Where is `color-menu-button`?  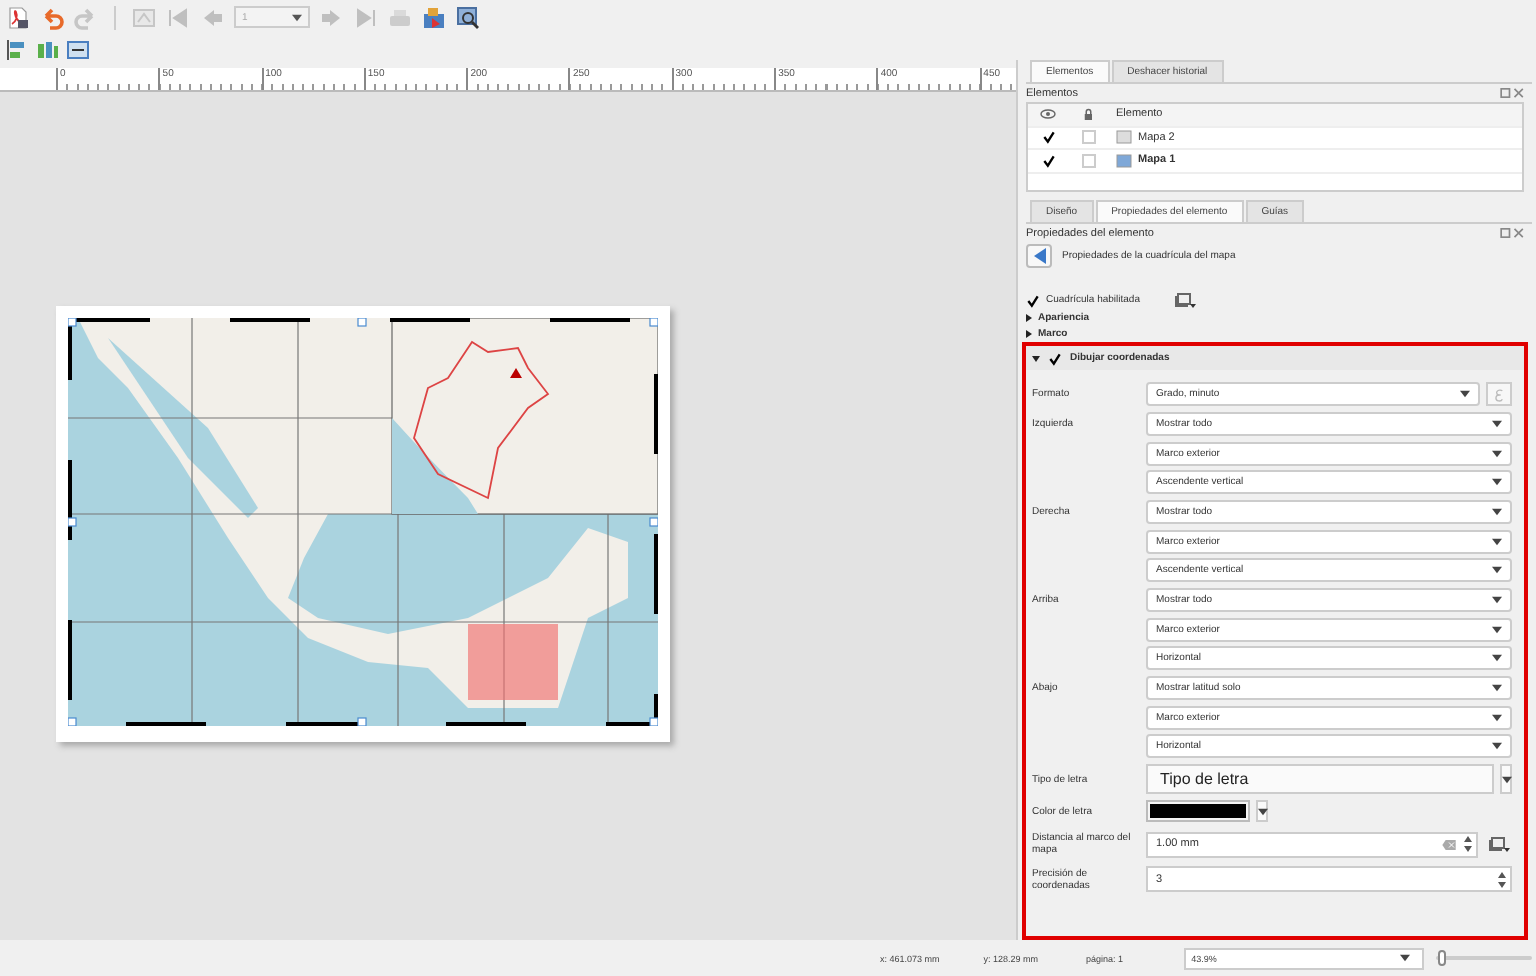
color-menu-button is located at coordinates (1262, 811).